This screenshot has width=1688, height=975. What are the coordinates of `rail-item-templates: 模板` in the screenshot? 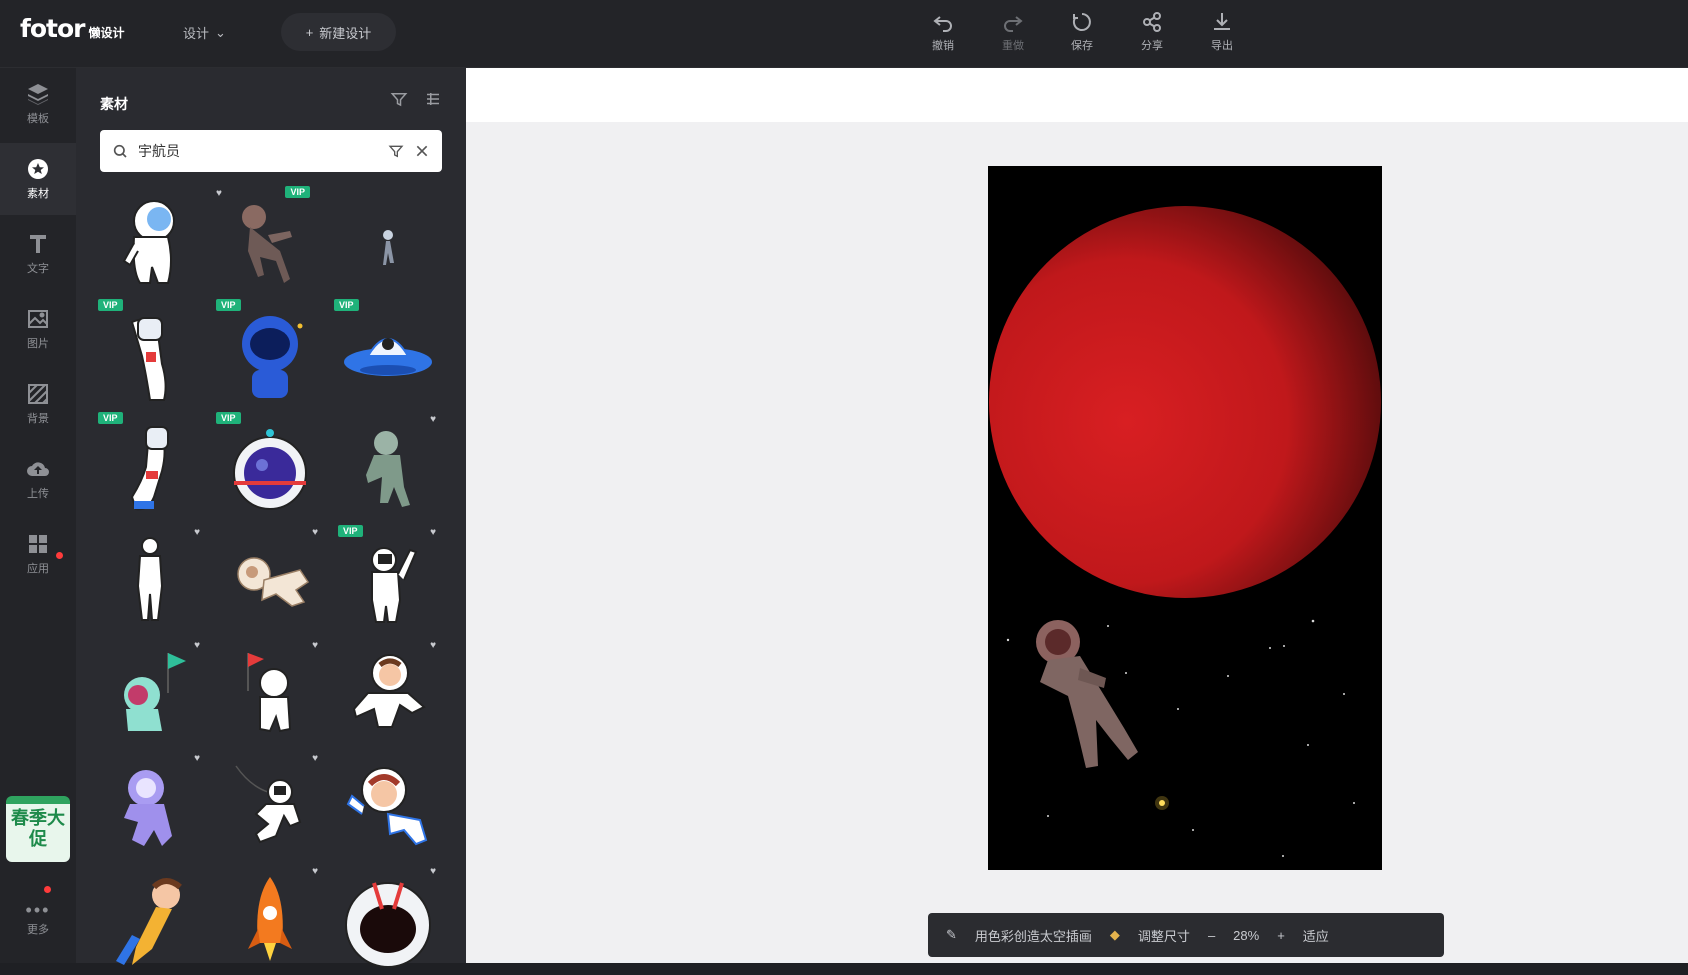 It's located at (38, 104).